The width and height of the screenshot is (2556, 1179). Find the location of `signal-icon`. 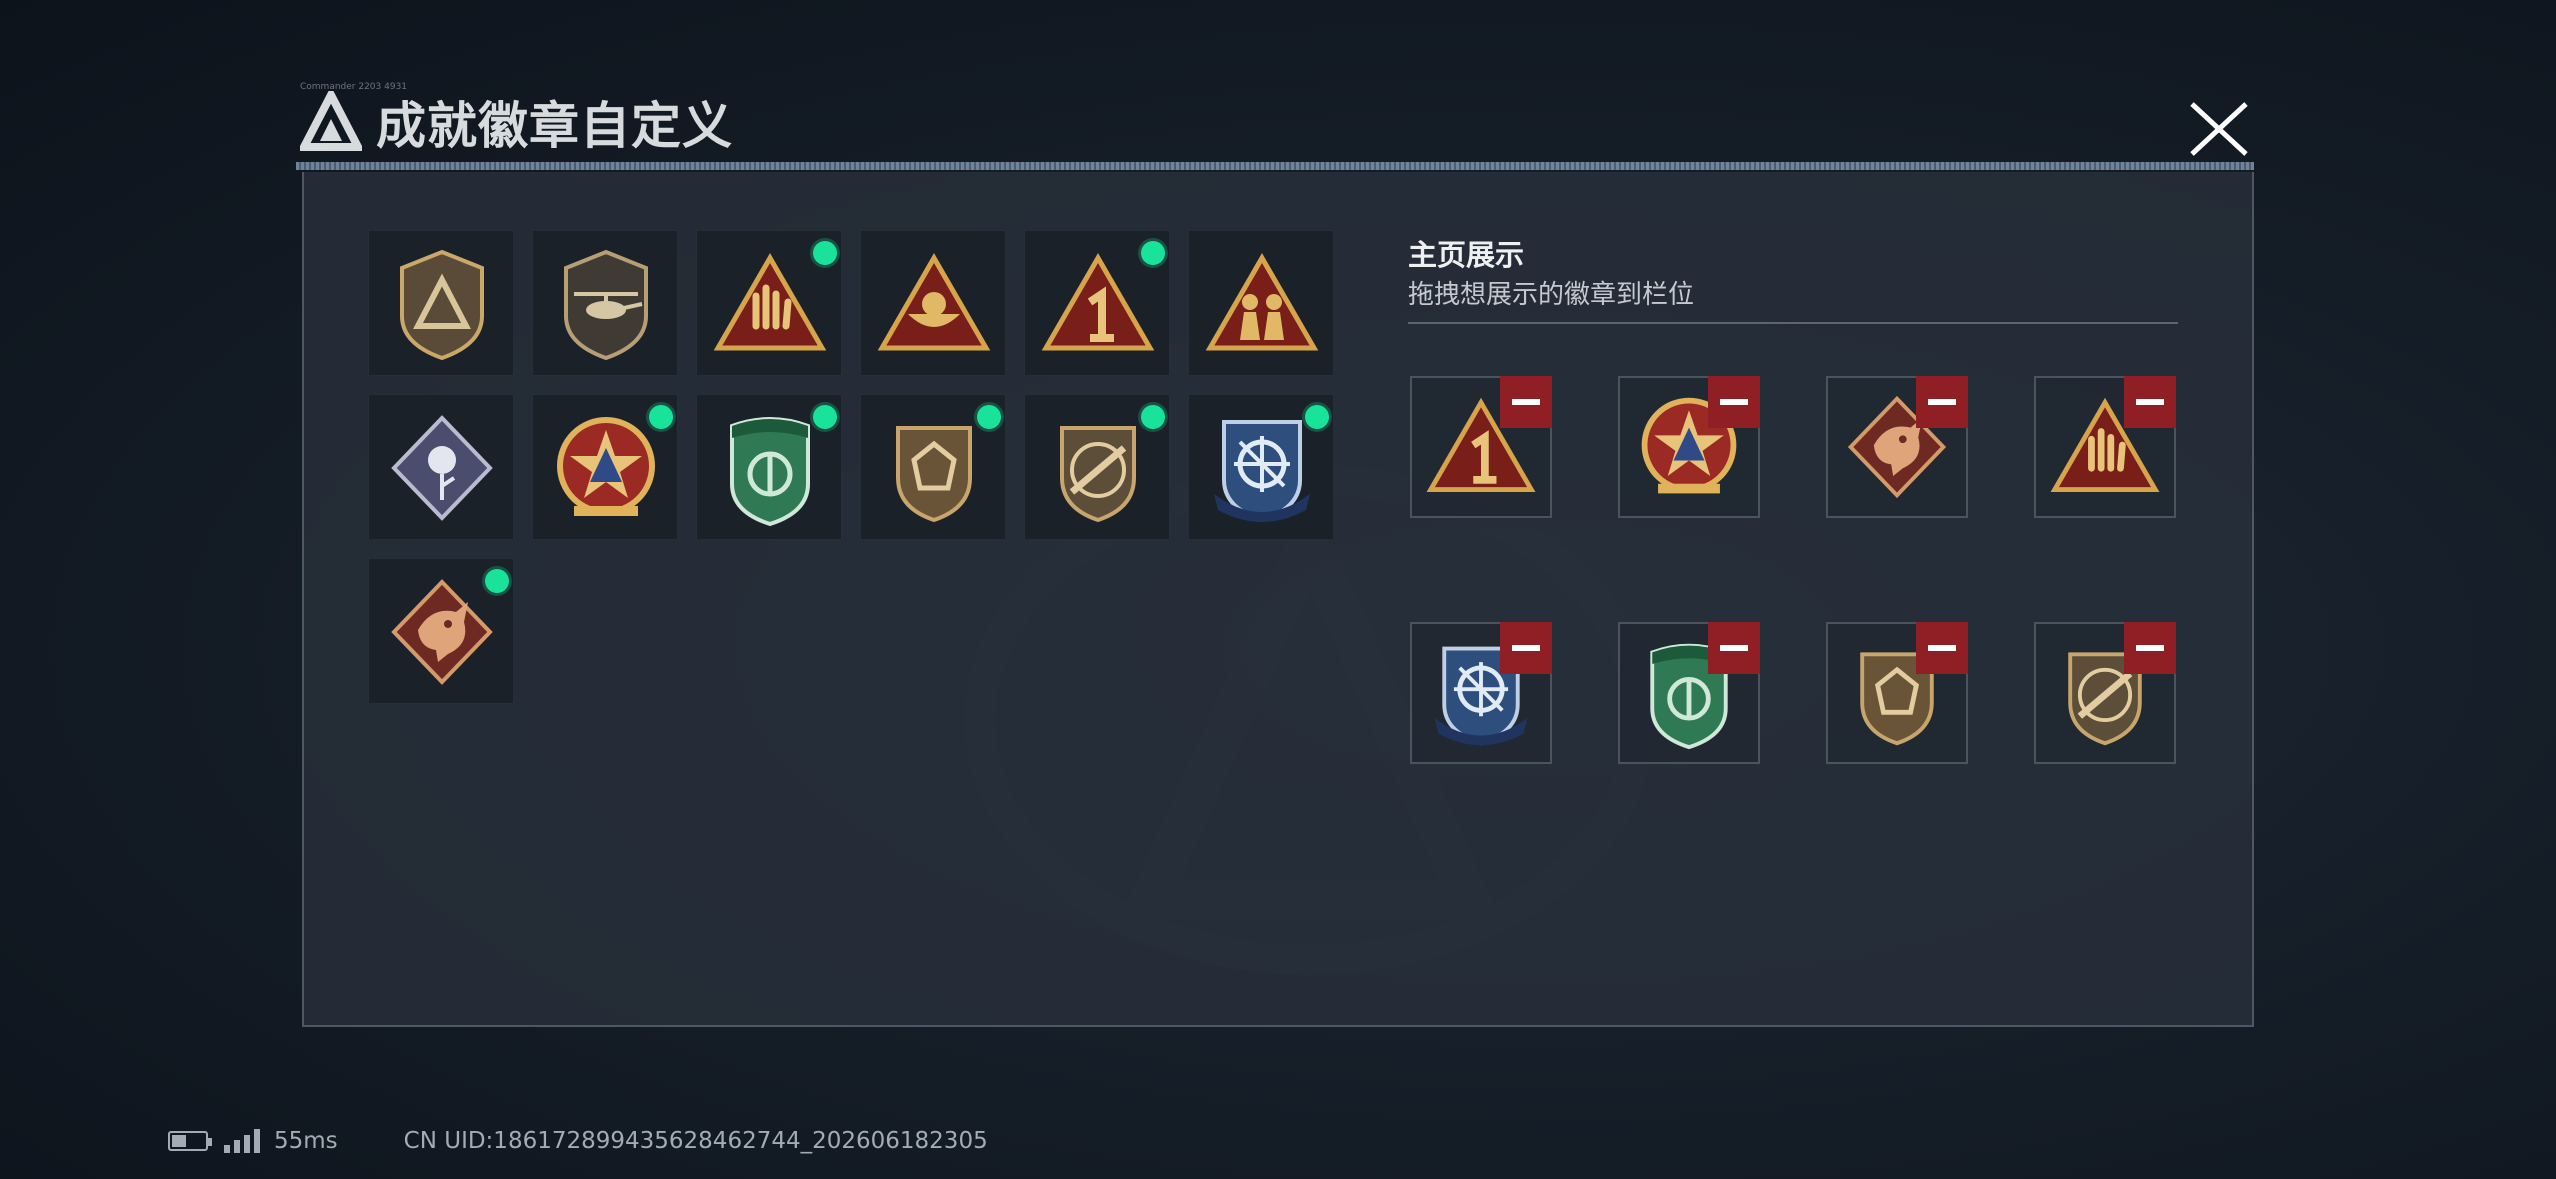

signal-icon is located at coordinates (242, 1141).